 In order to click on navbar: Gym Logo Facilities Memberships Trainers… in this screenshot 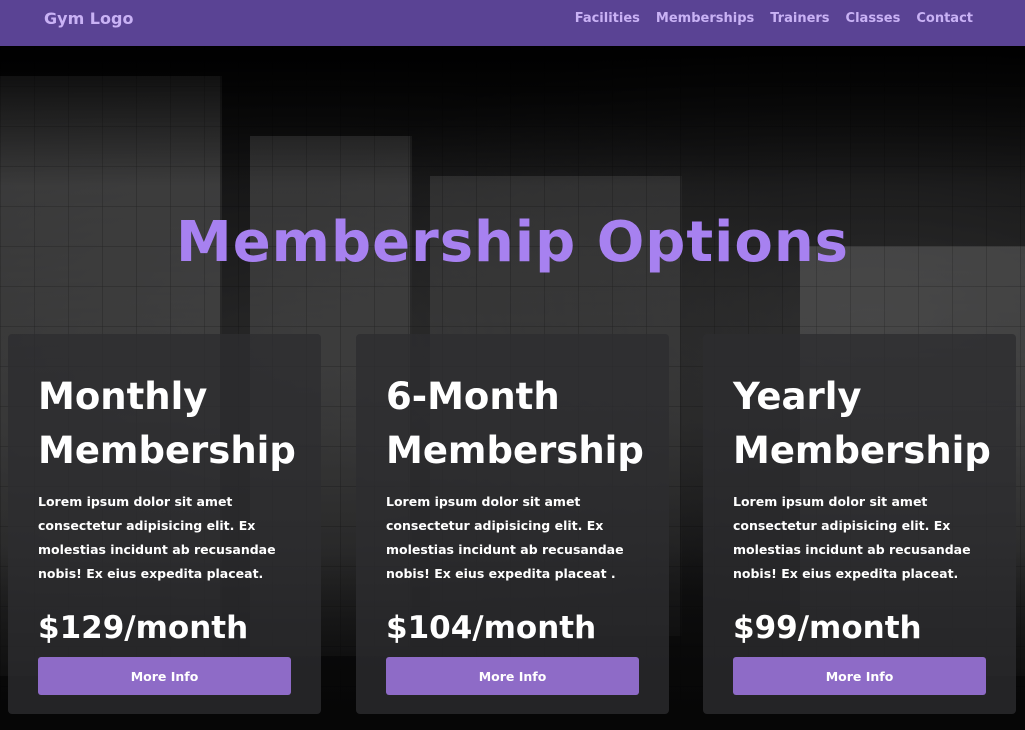, I will do `click(512, 23)`.